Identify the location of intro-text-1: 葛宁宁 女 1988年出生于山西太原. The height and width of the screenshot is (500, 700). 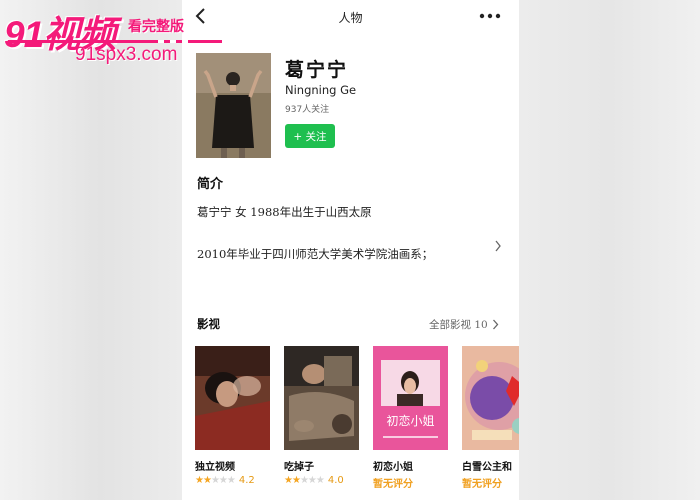
(284, 212).